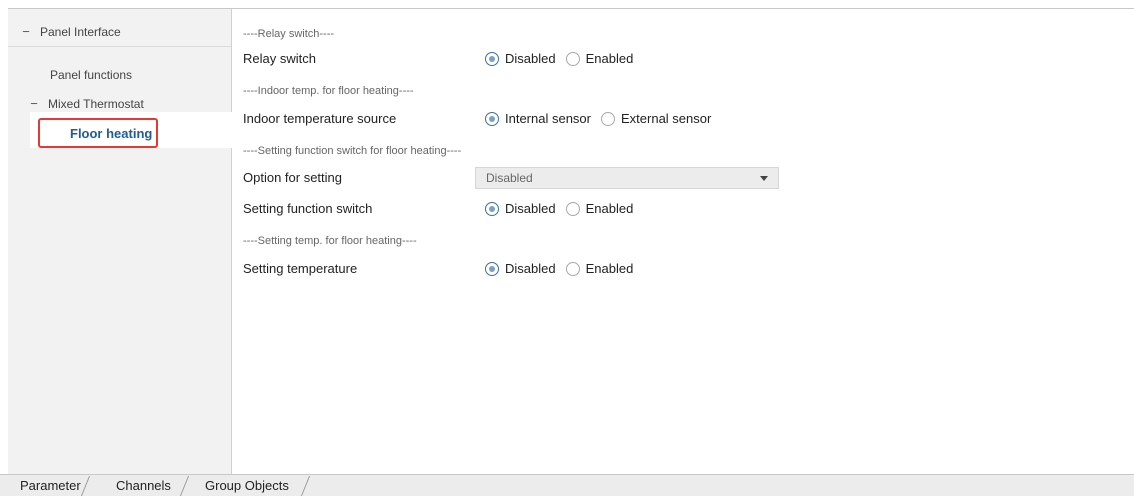 The width and height of the screenshot is (1134, 496). I want to click on external-sensor-radio: External sensor, so click(656, 118).